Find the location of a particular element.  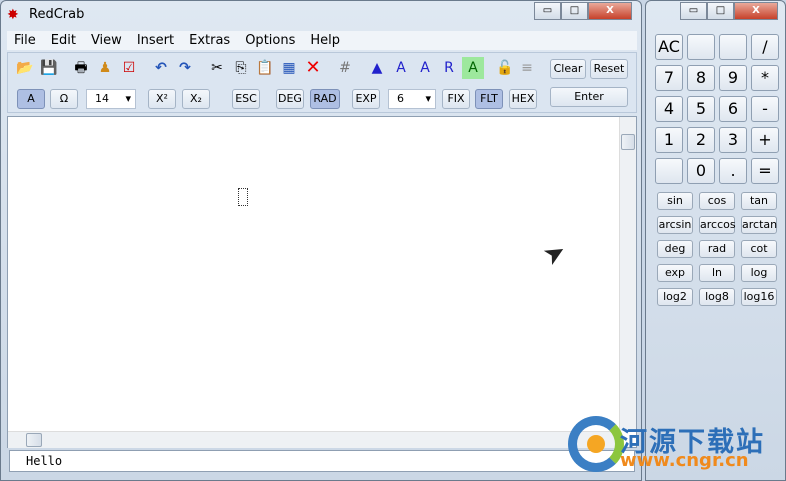

open-icon: 📂 is located at coordinates (25, 68).